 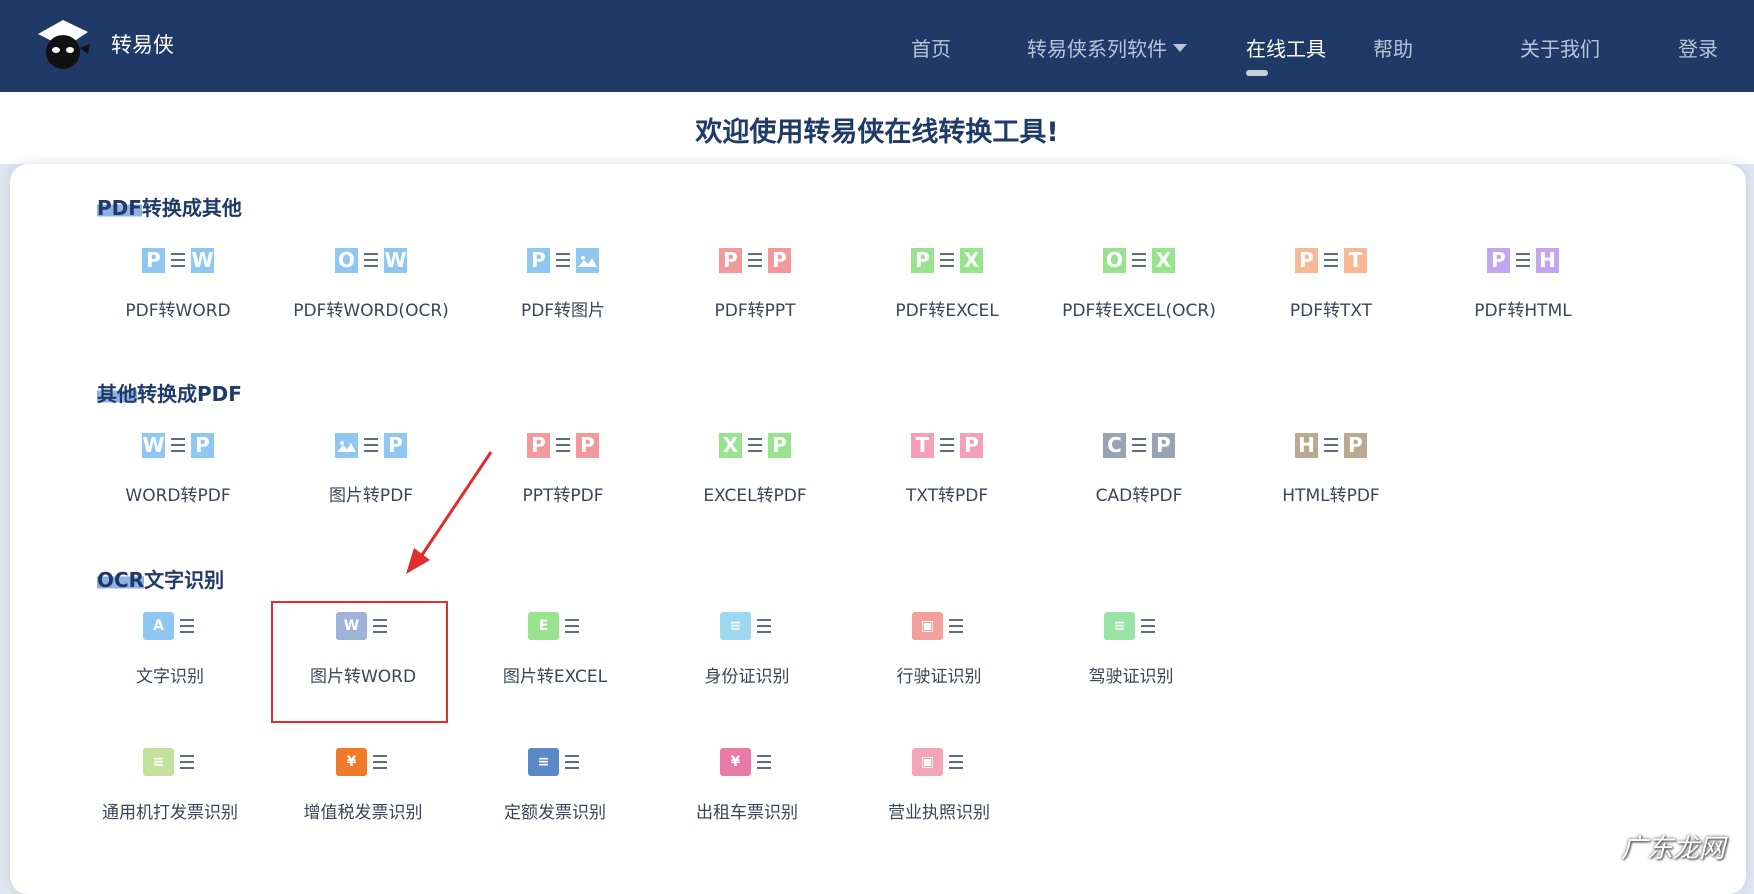 What do you see at coordinates (170, 792) in the screenshot?
I see `tool-ocr-6: ≡ 通用机打发票识别` at bounding box center [170, 792].